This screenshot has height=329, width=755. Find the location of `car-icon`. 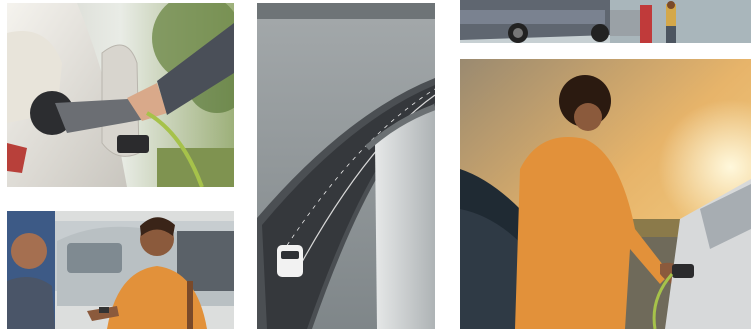

car-icon is located at coordinates (290, 261).